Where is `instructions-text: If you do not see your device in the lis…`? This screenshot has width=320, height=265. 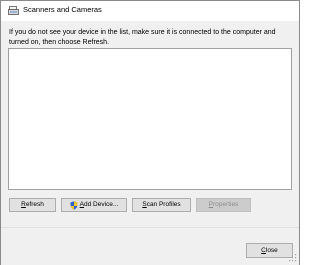 instructions-text: If you do not see your device in the lis… is located at coordinates (142, 37).